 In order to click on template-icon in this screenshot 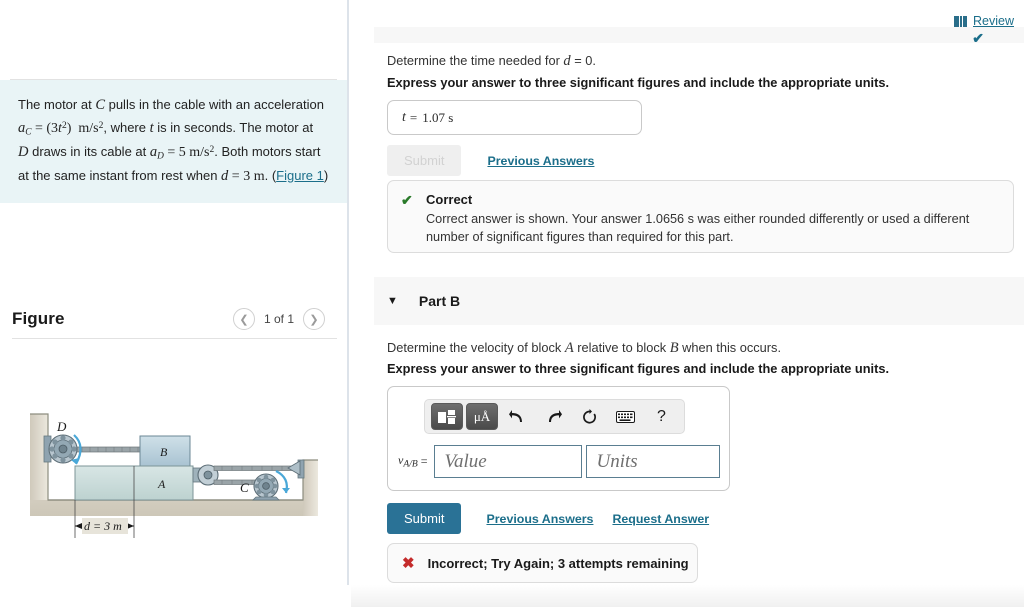, I will do `click(447, 416)`.